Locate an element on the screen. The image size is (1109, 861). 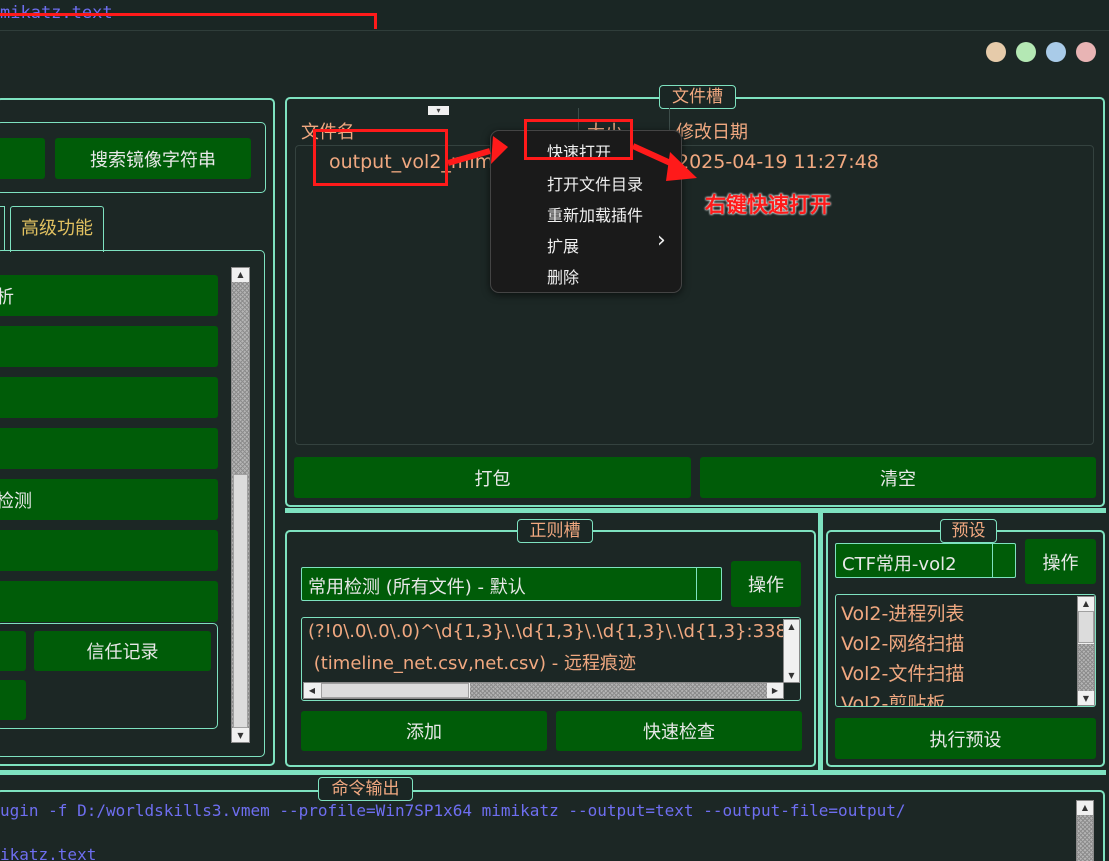
annotation-text: 右键快速打开 is located at coordinates (768, 205).